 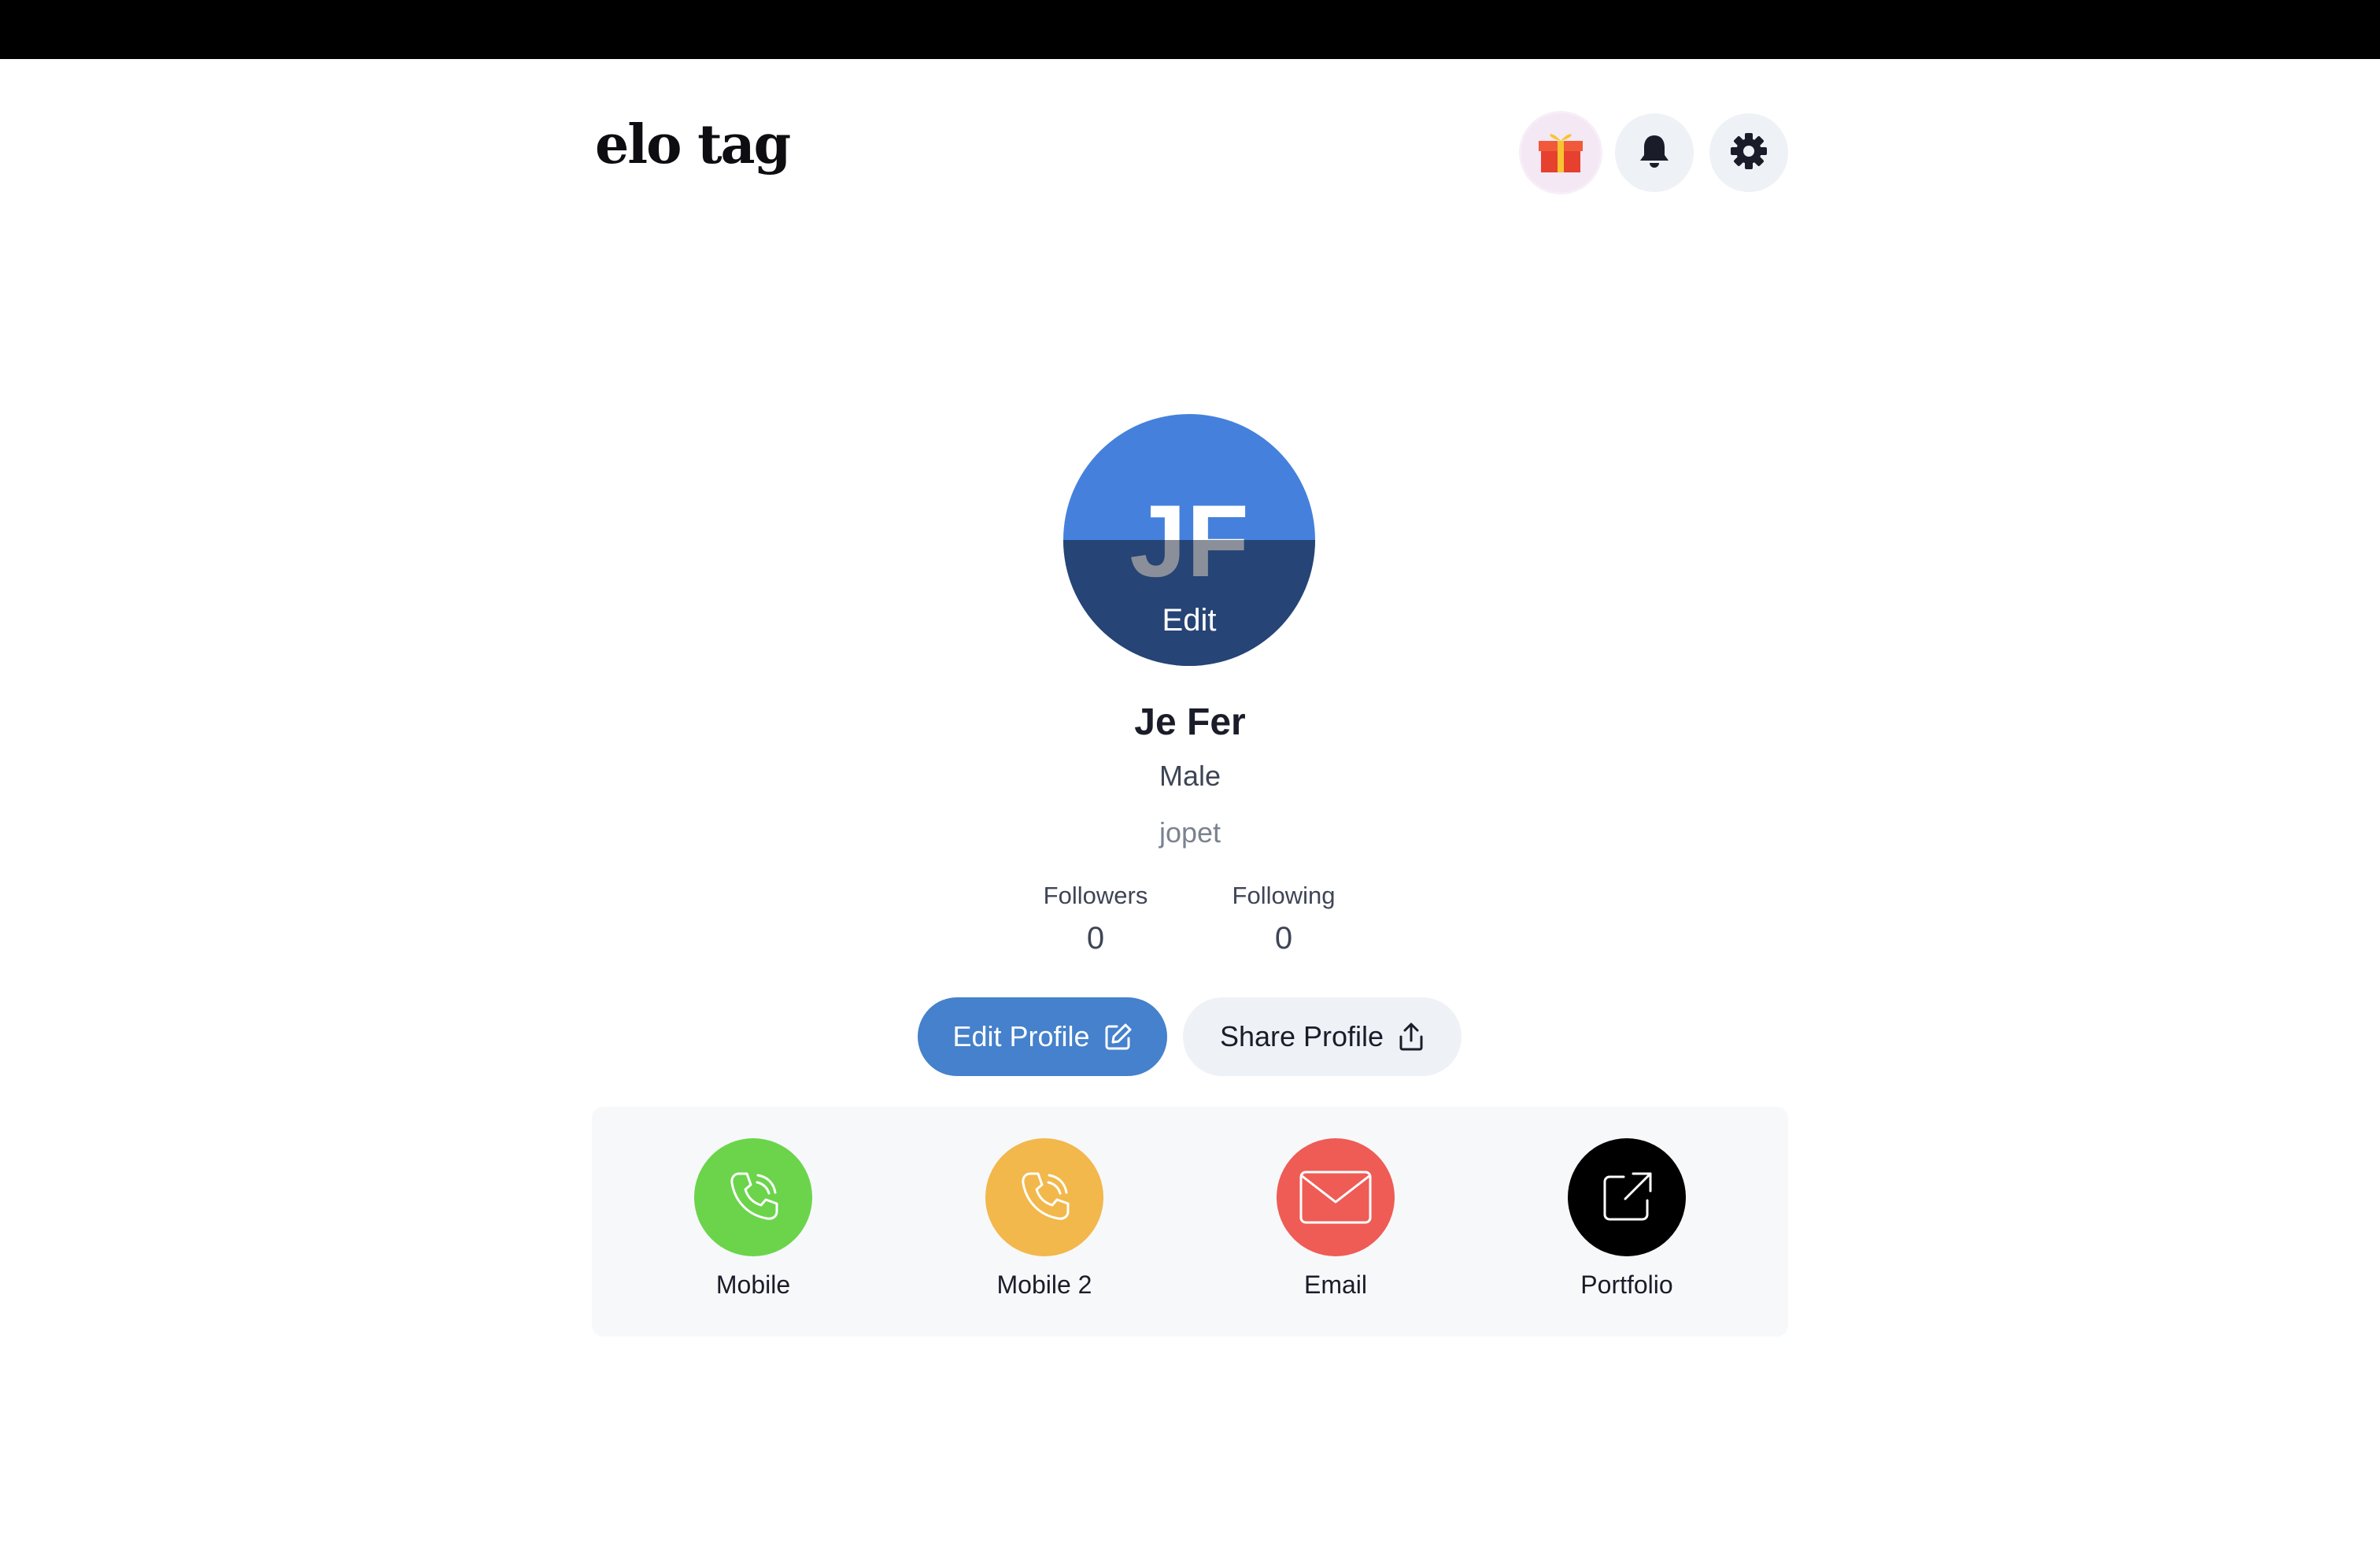 I want to click on profile-gender: Male, so click(x=1190, y=776).